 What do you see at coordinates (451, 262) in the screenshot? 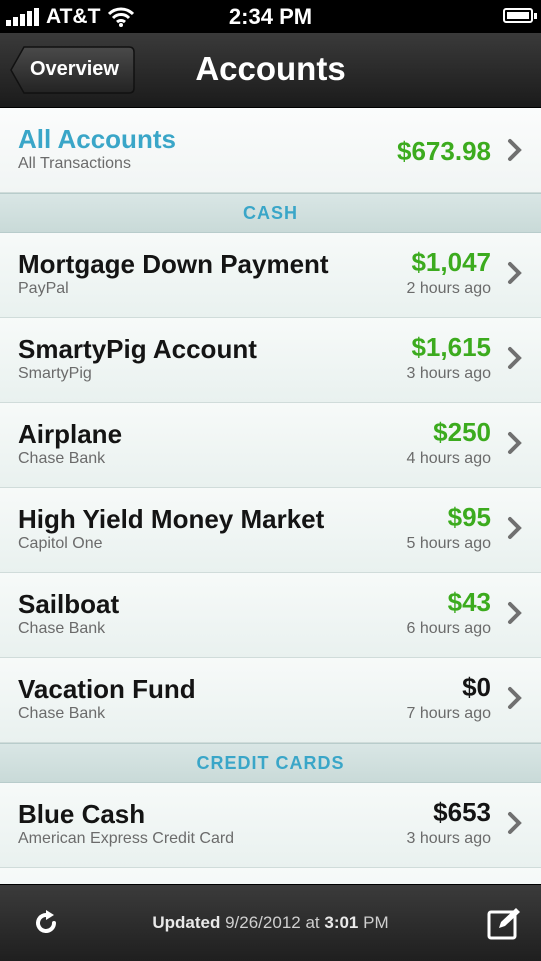
I see `account-balance: $1,047` at bounding box center [451, 262].